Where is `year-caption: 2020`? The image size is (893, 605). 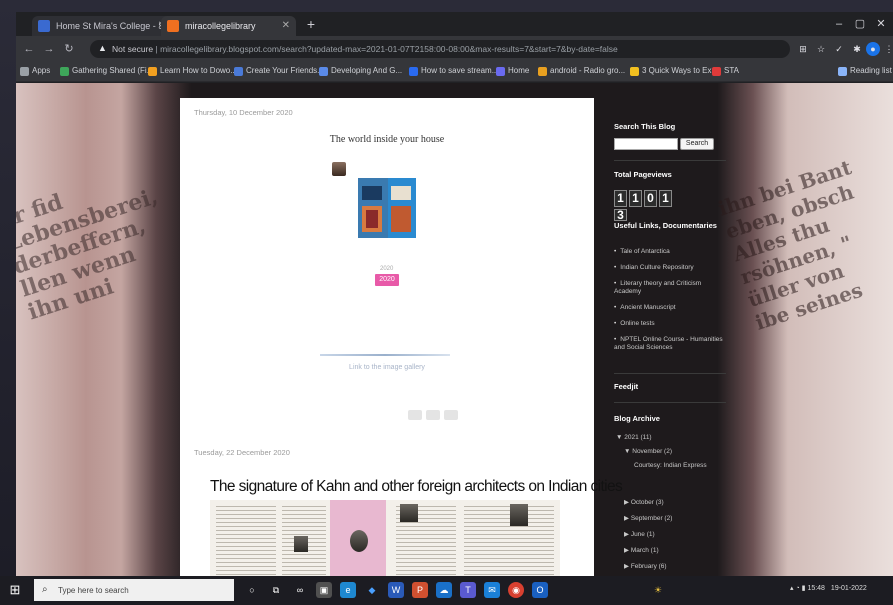
year-caption: 2020 is located at coordinates (387, 269).